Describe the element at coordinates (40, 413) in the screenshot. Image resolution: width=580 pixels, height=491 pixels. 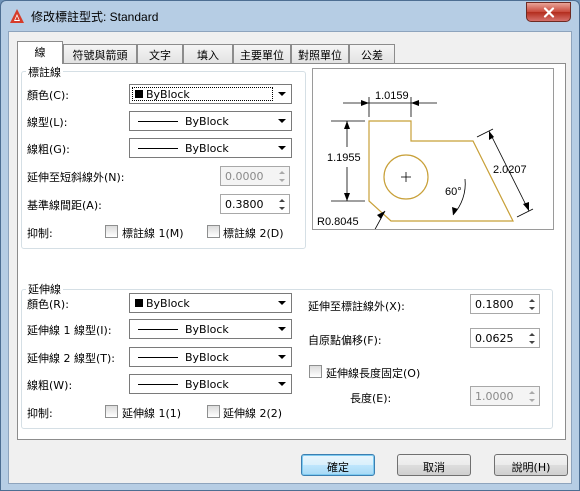
I see `extline-suppress-label: 抑制:` at that location.